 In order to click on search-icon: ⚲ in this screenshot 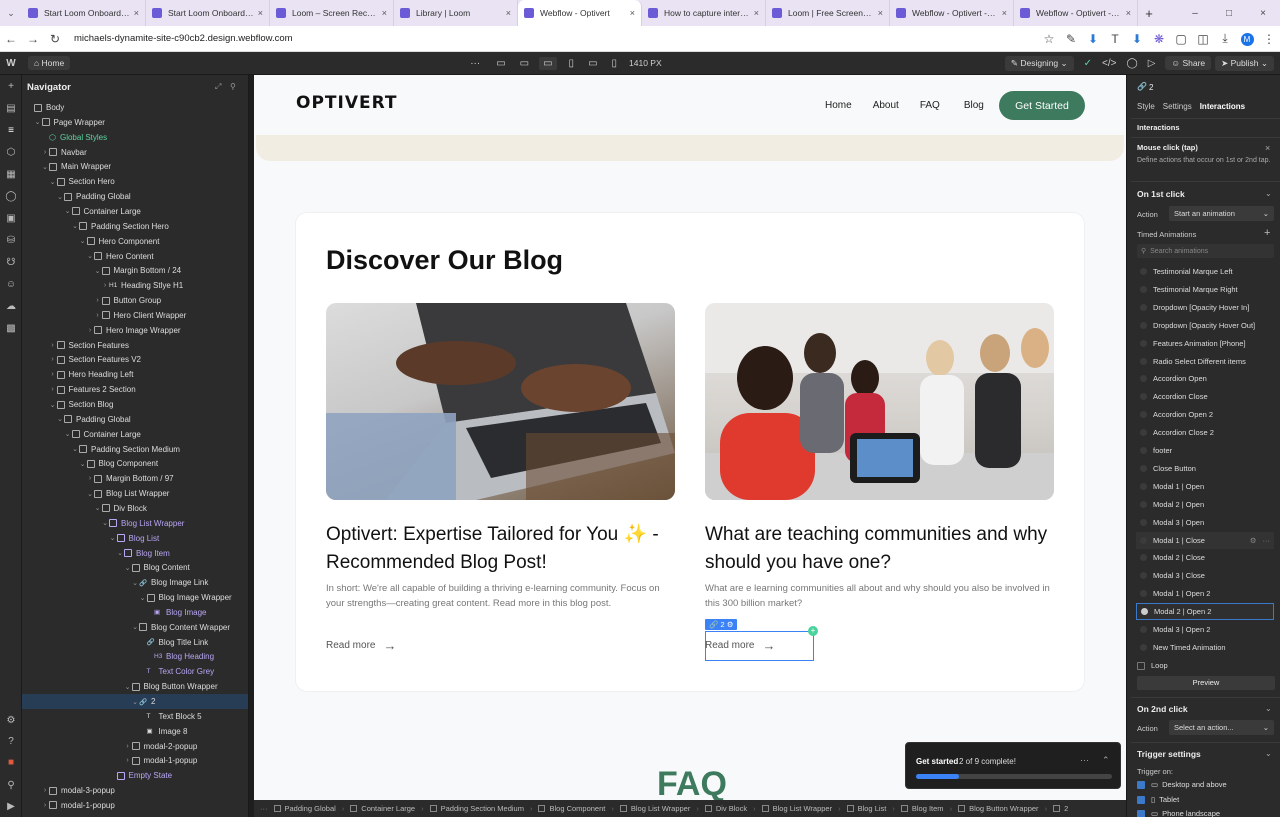, I will do `click(11, 785)`.